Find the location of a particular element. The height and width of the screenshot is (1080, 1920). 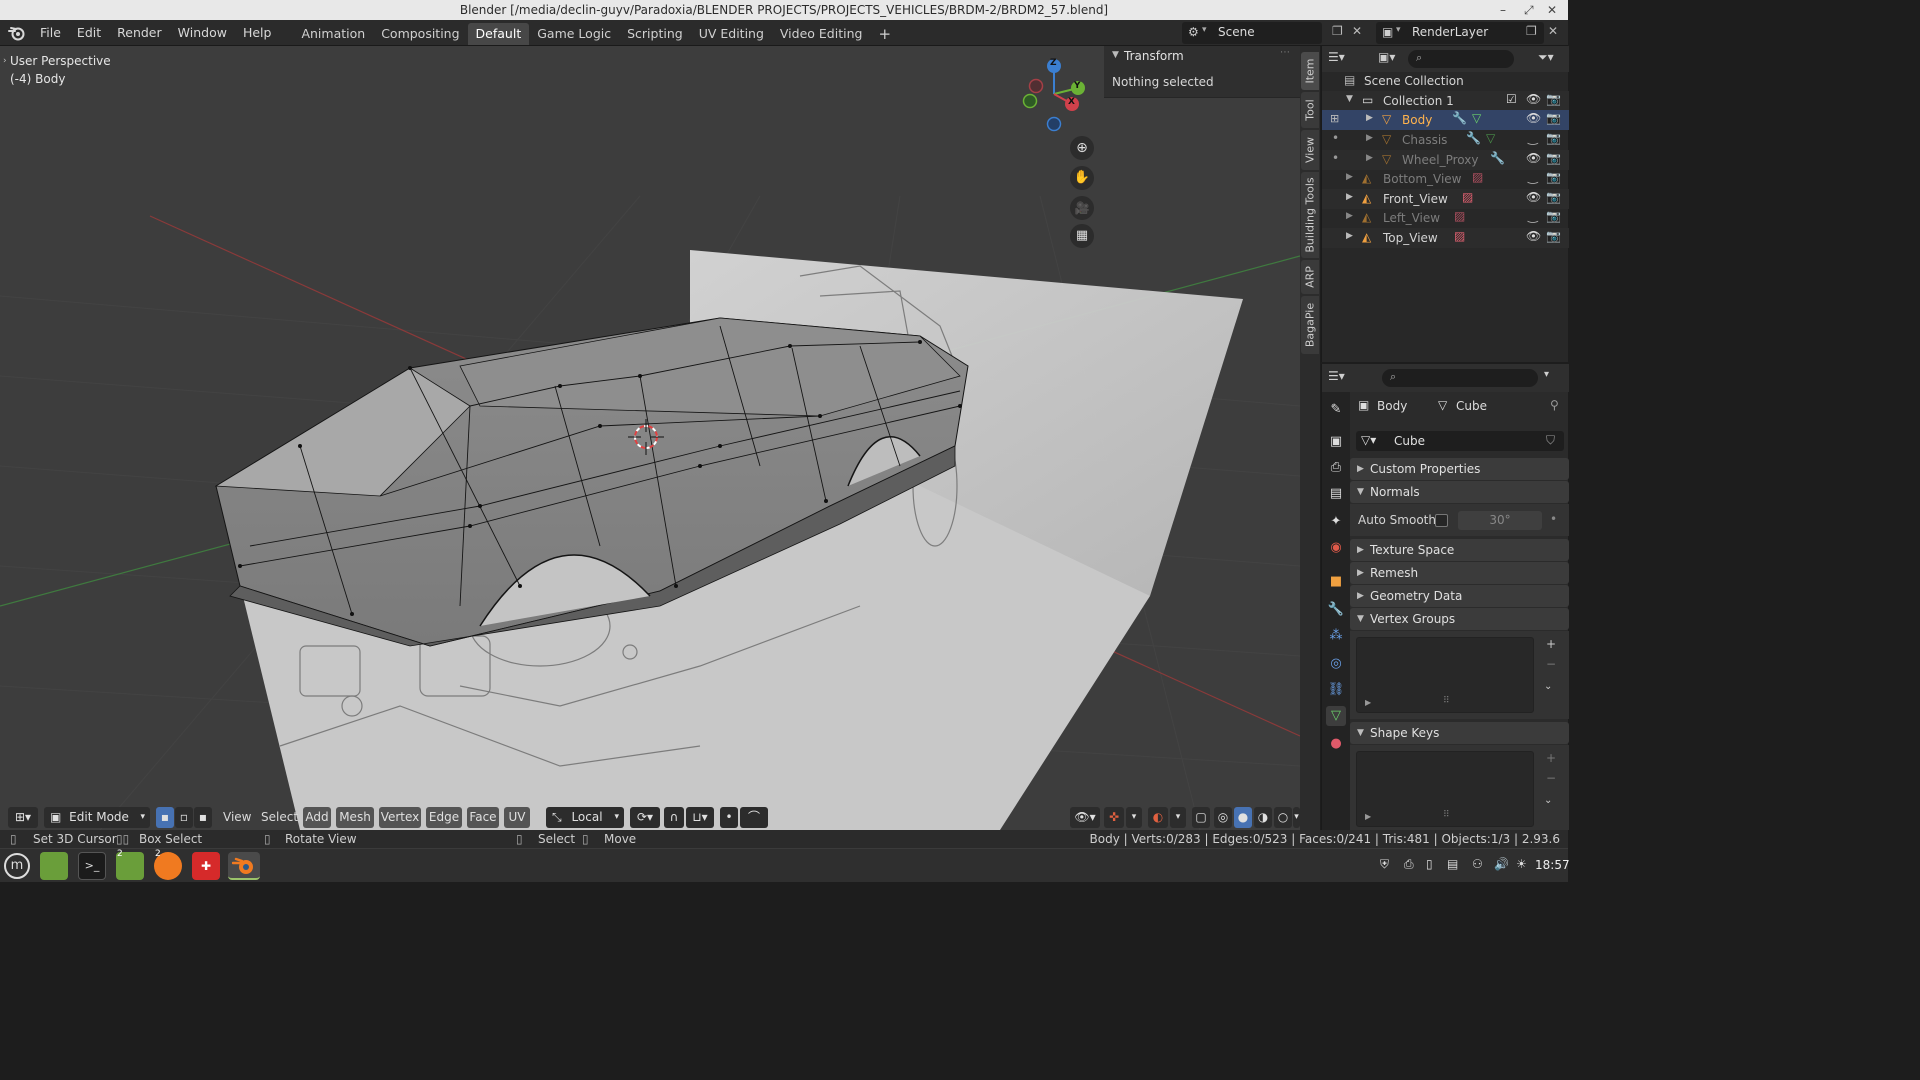

expand-arrow-icon: ▼ is located at coordinates (1349, 99).